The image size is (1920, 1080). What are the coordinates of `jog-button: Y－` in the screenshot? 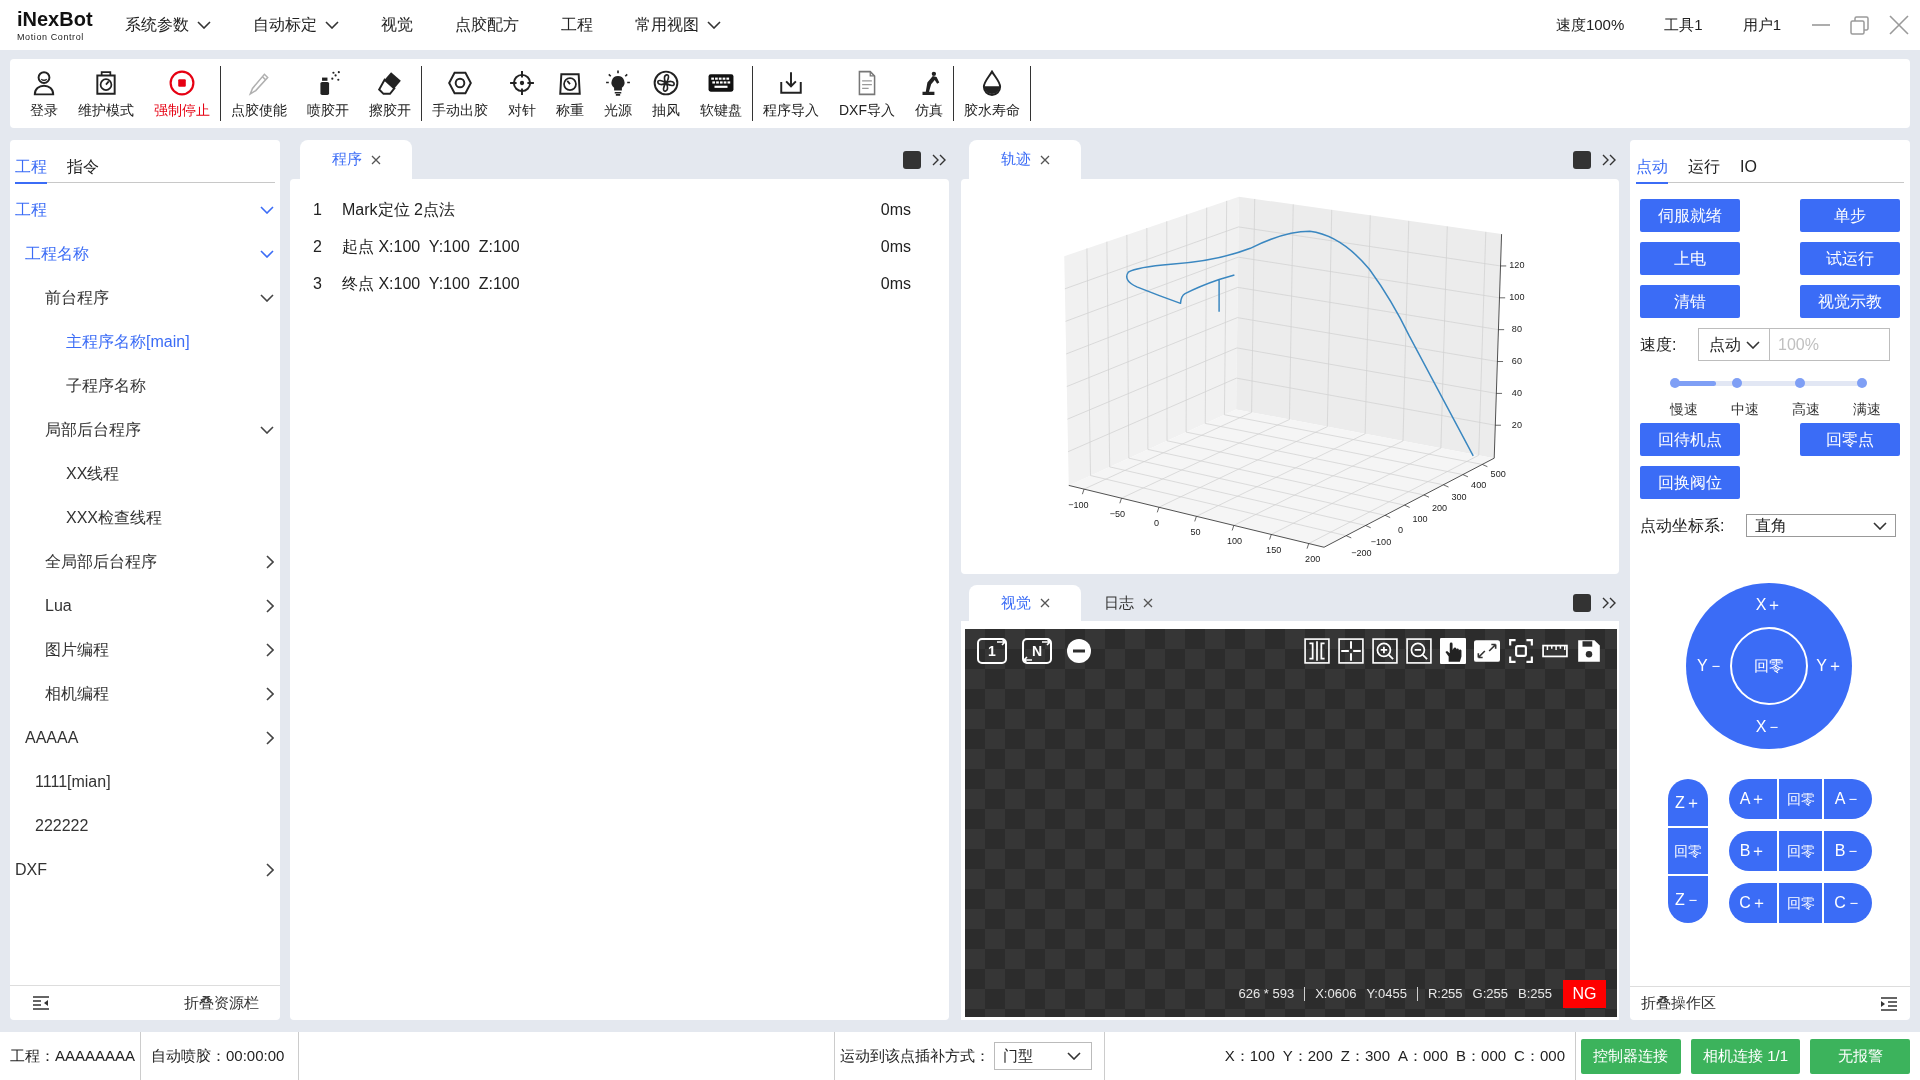 It's located at (1710, 666).